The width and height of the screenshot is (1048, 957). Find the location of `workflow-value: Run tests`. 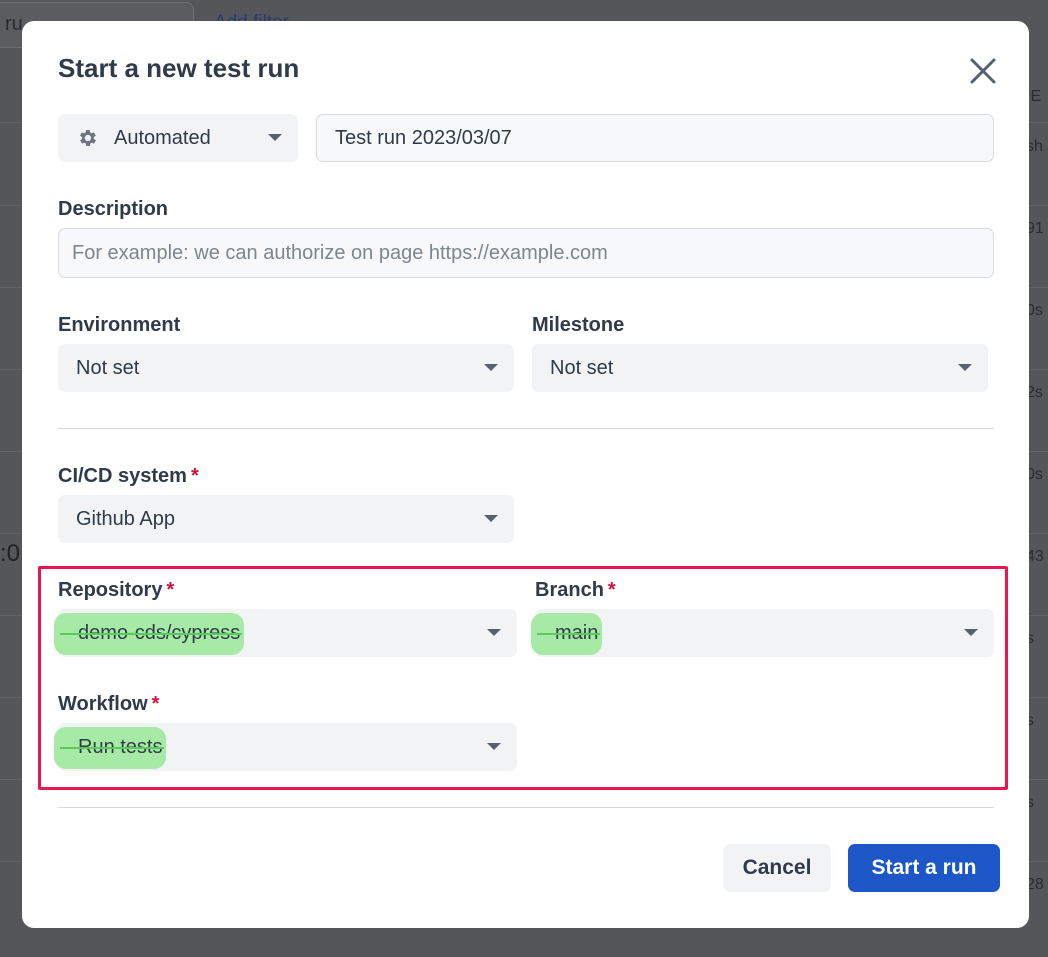

workflow-value: Run tests is located at coordinates (120, 746).